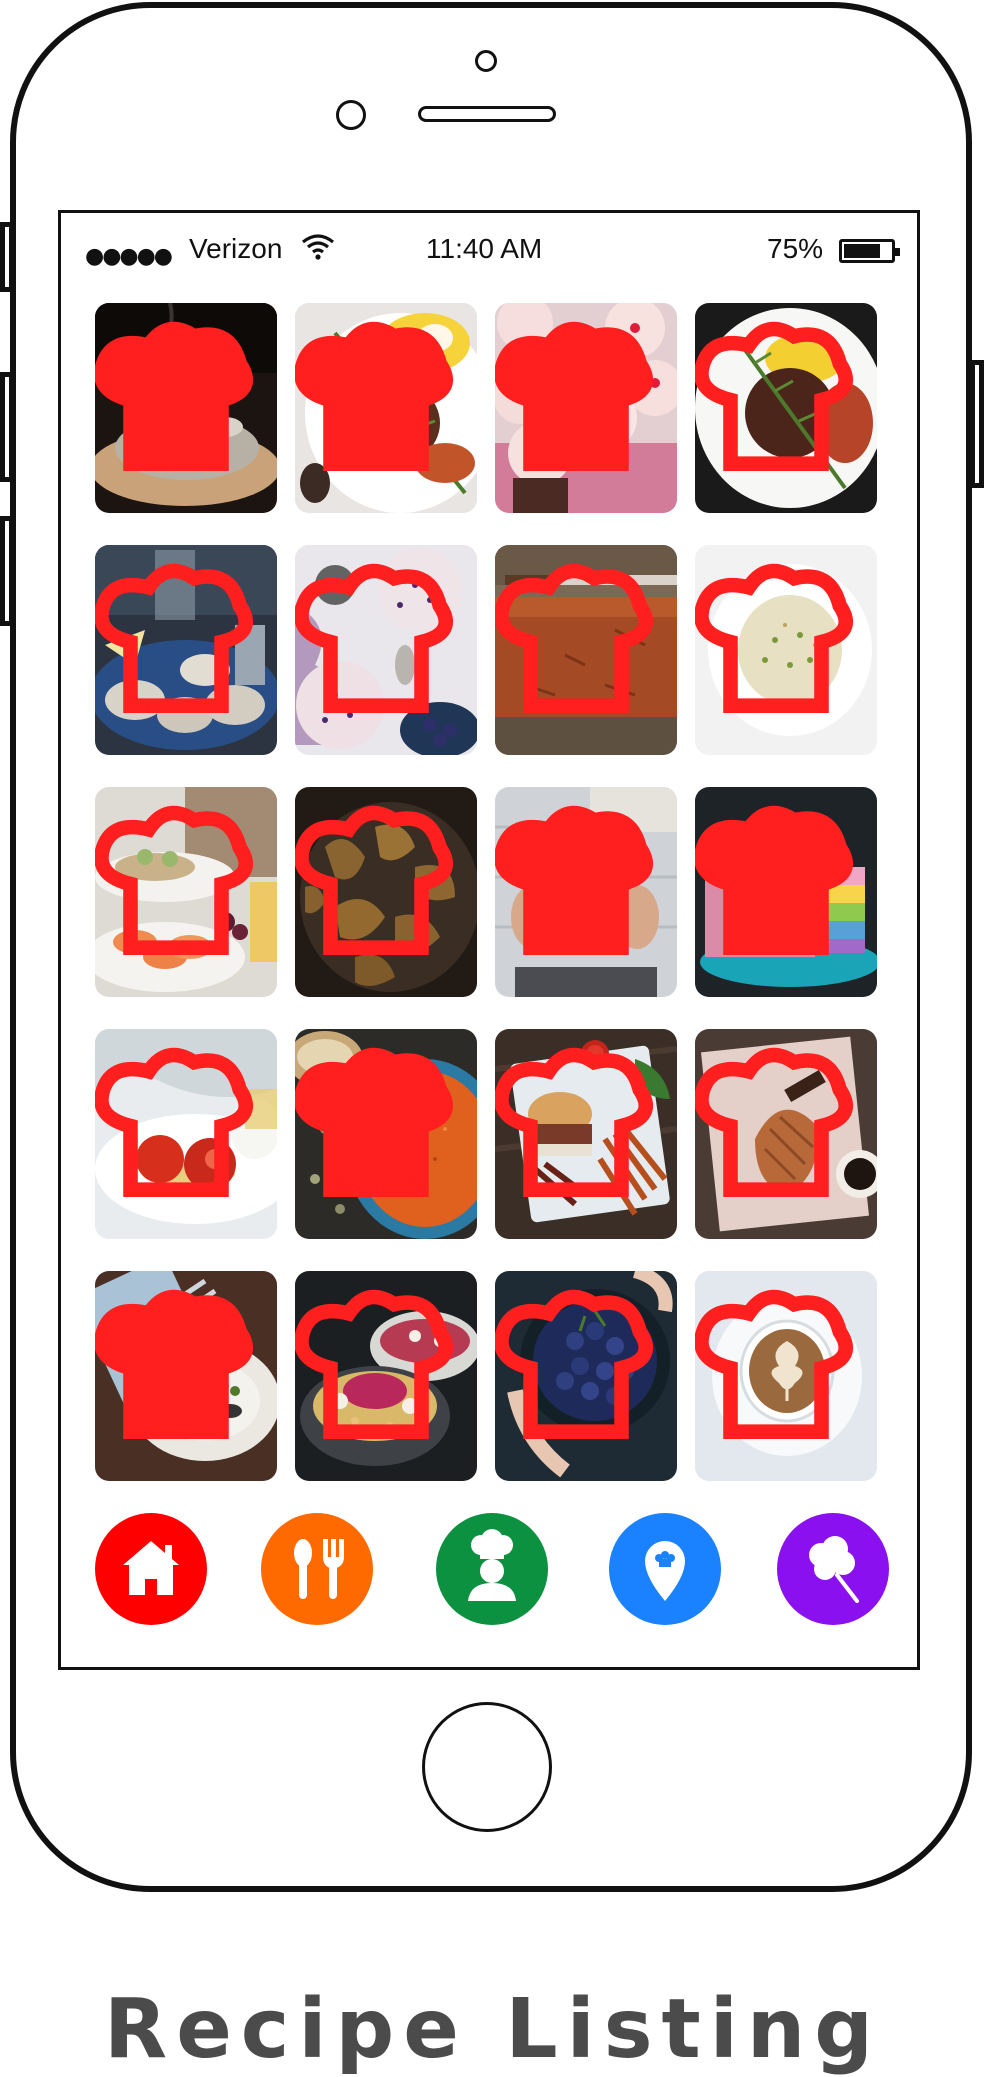 The image size is (986, 2077). I want to click on home-tab, so click(151, 1569).